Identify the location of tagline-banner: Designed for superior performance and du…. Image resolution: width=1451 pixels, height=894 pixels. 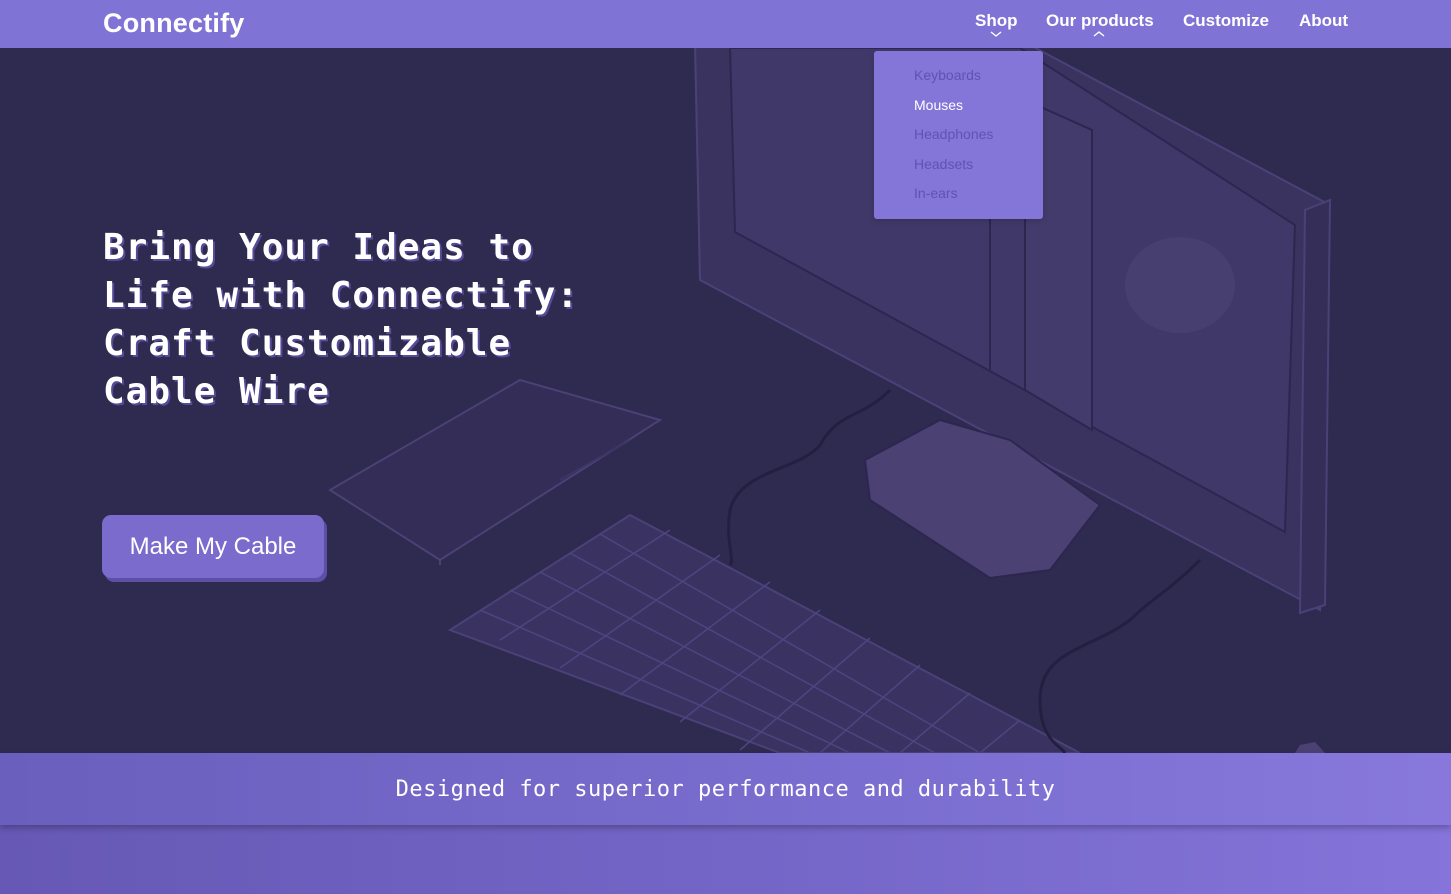
(725, 789).